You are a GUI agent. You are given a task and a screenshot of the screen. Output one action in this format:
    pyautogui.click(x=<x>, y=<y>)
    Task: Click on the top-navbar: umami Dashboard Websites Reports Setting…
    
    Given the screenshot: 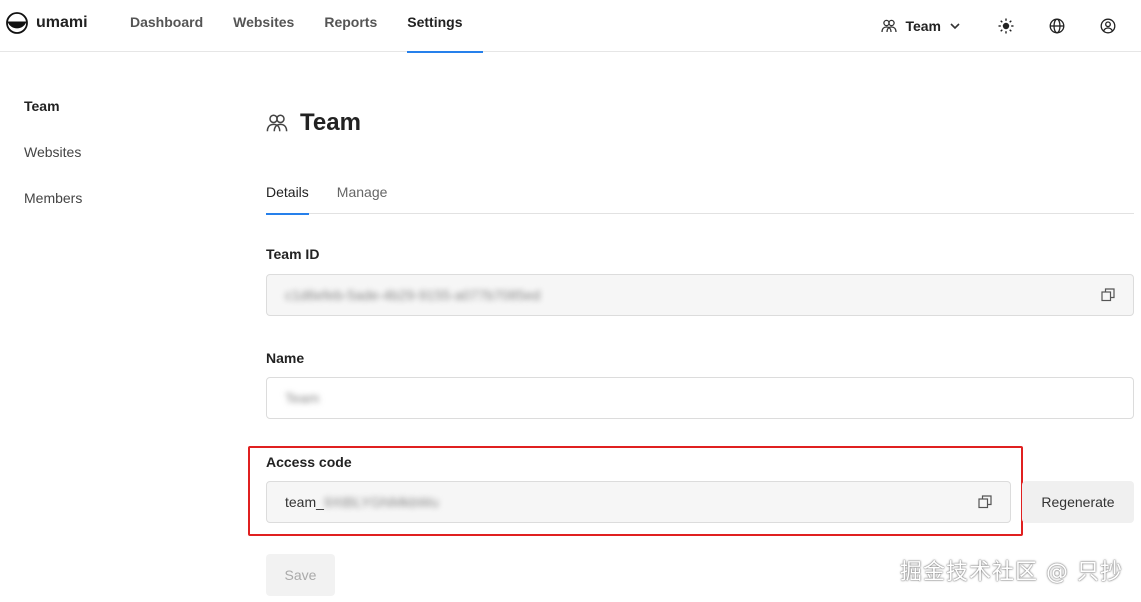 What is the action you would take?
    pyautogui.click(x=570, y=26)
    